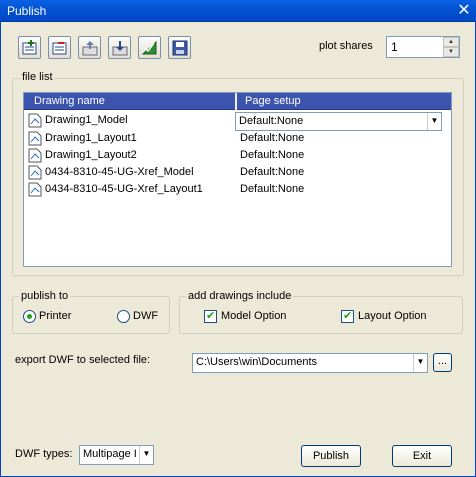  Describe the element at coordinates (346, 46) in the screenshot. I see `plot-shares-label: plot shares` at that location.